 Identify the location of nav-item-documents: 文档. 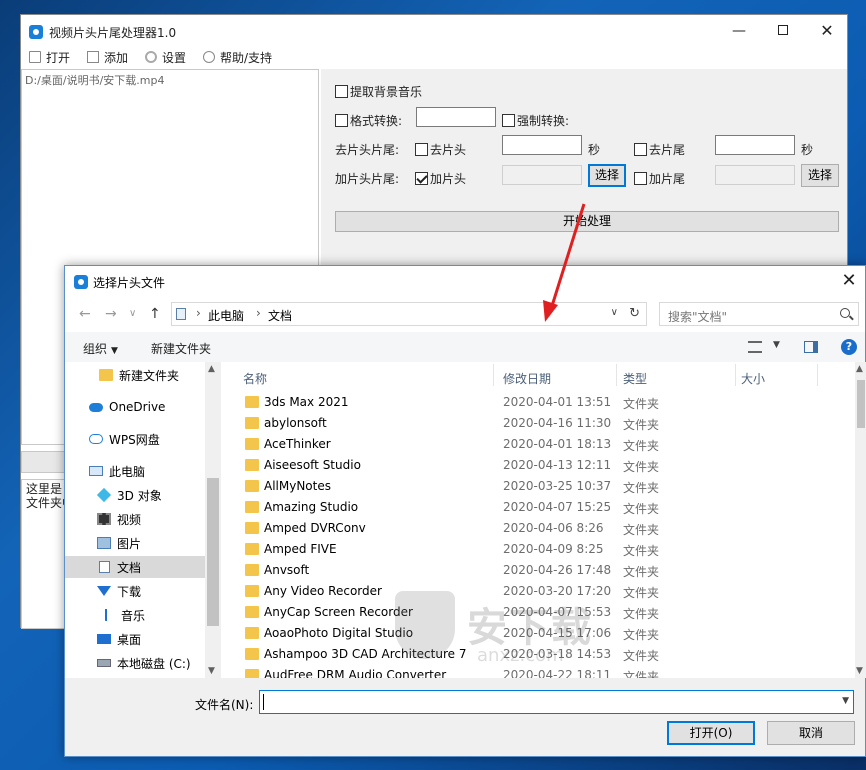
(135, 567).